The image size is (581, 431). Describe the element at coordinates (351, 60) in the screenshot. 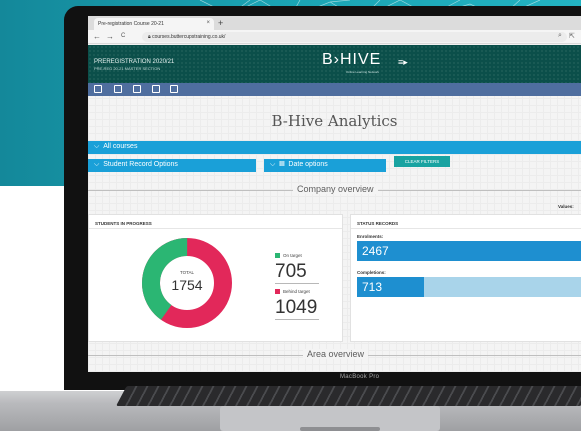

I see `bhive-logo: B›HIVE` at that location.